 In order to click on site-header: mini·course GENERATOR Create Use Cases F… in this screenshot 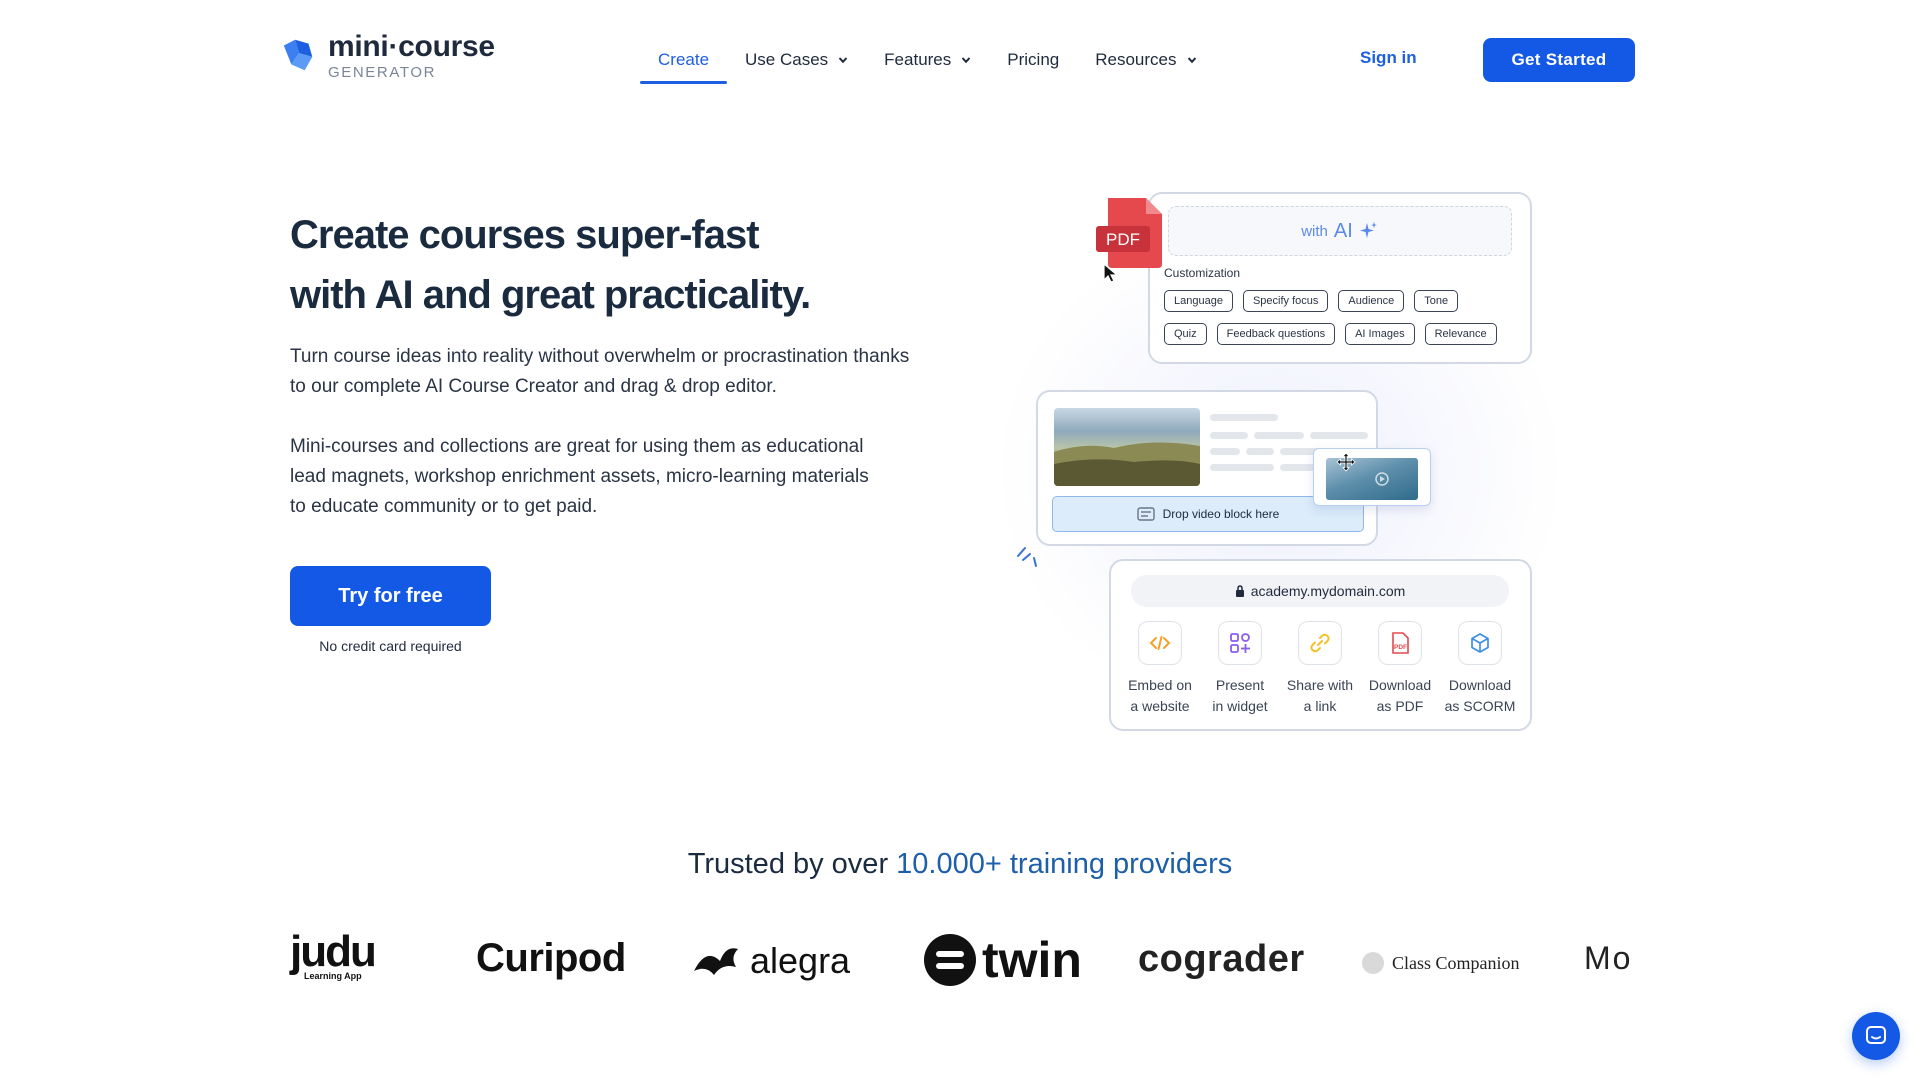, I will do `click(960, 48)`.